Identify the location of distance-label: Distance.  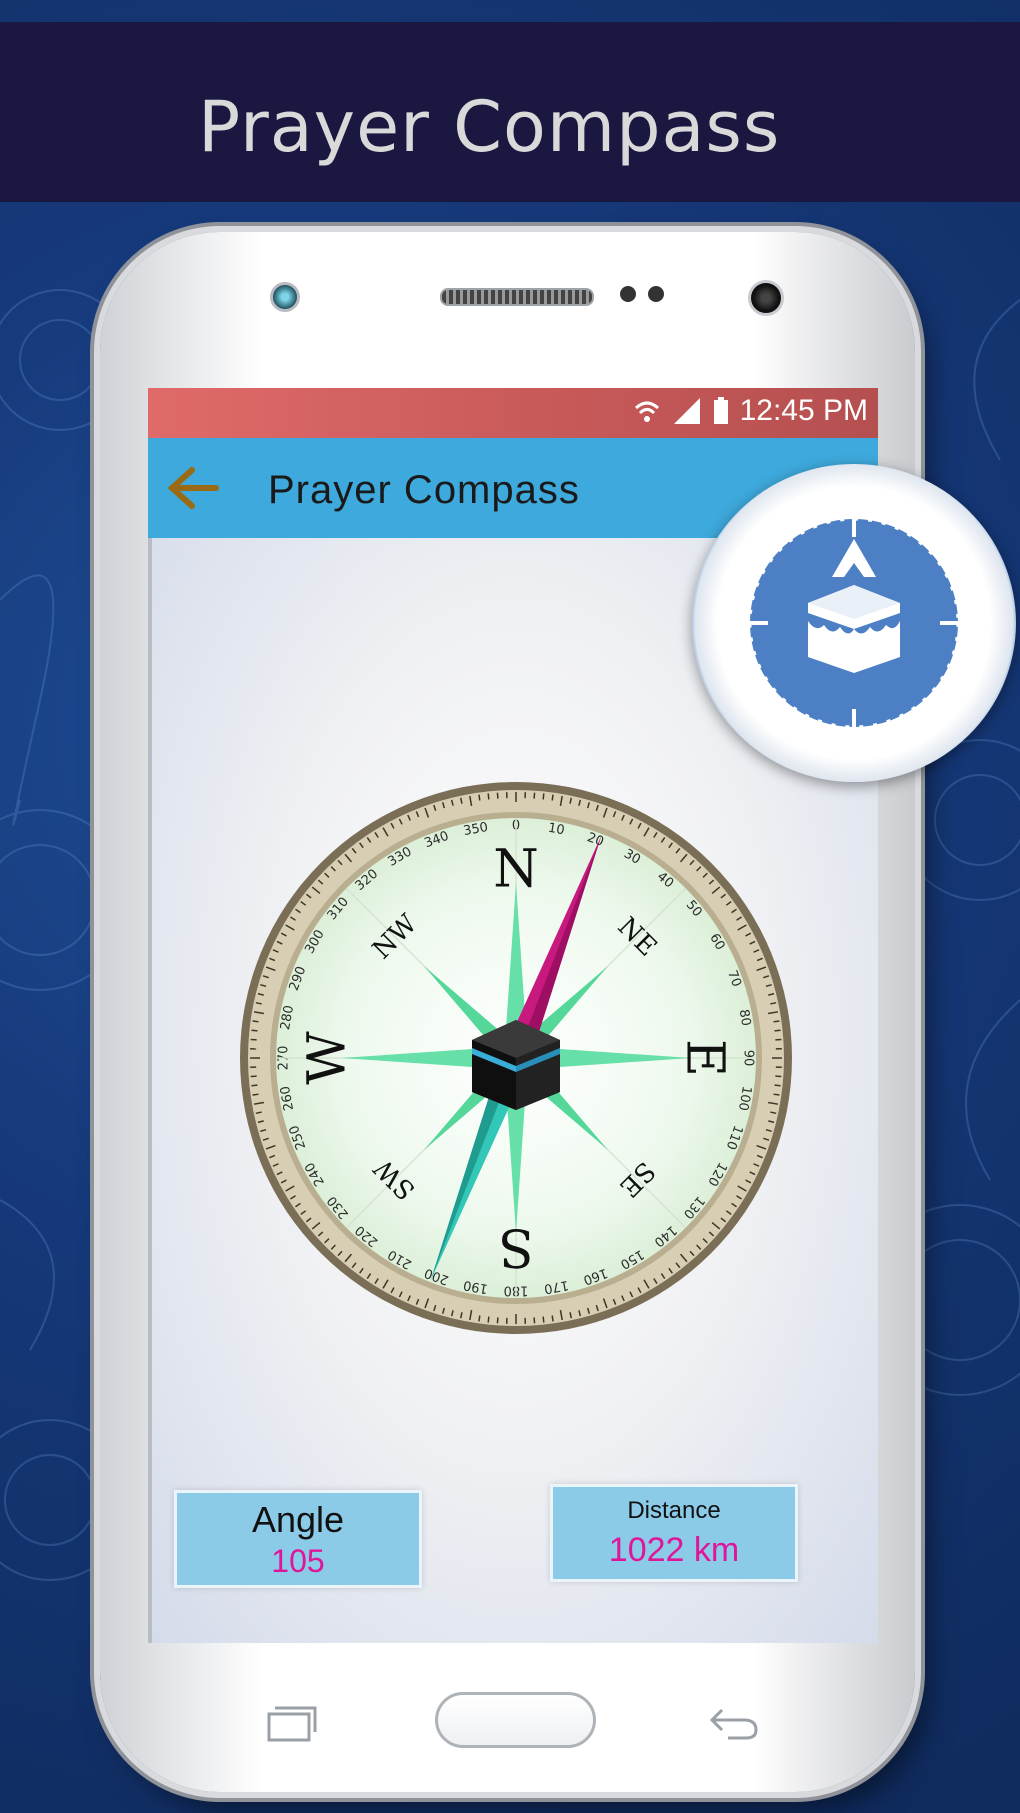
(674, 1510).